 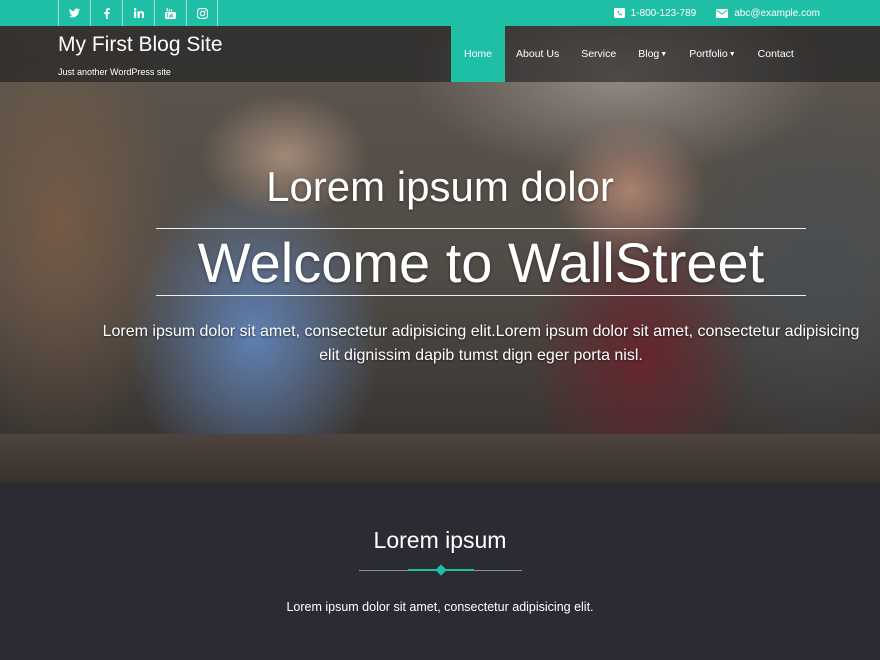 I want to click on nav-item-blog: Blog ▼, so click(x=652, y=54).